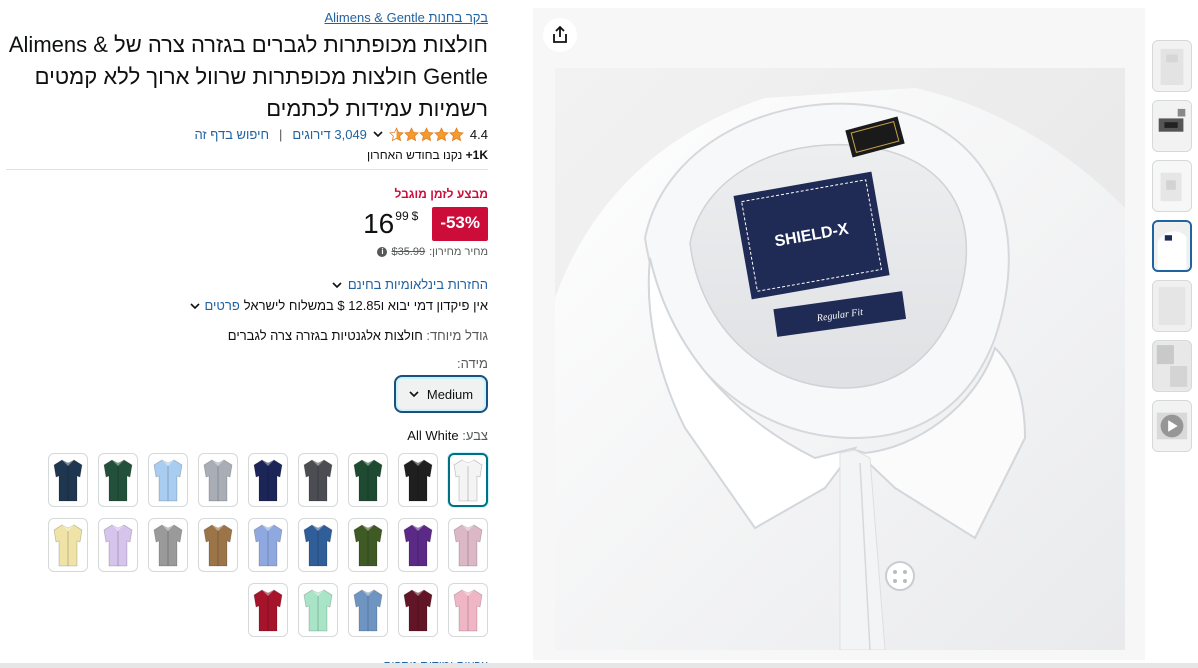 The height and width of the screenshot is (668, 1198). I want to click on divider, so click(247, 169).